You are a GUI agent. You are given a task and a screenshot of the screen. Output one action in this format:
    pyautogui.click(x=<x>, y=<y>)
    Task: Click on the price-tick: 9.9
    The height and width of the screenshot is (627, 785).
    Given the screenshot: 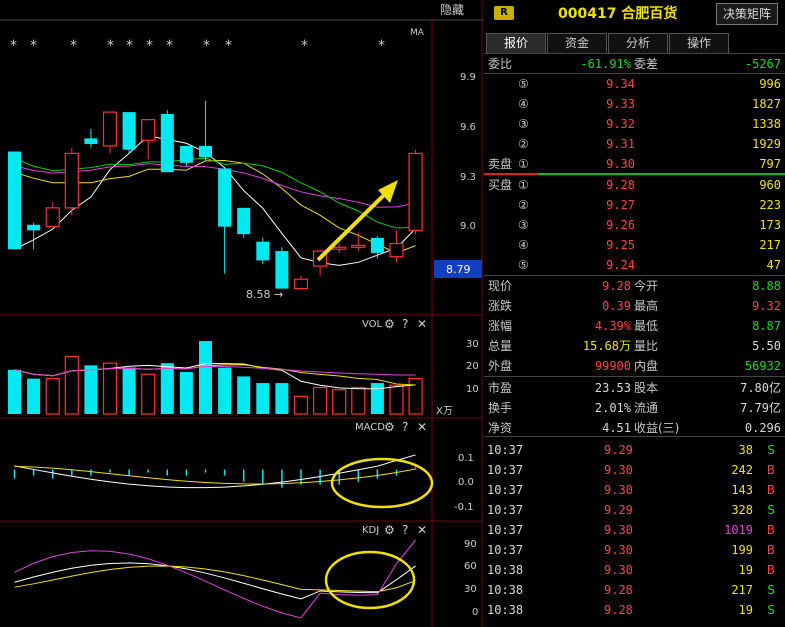 What is the action you would take?
    pyautogui.click(x=468, y=77)
    